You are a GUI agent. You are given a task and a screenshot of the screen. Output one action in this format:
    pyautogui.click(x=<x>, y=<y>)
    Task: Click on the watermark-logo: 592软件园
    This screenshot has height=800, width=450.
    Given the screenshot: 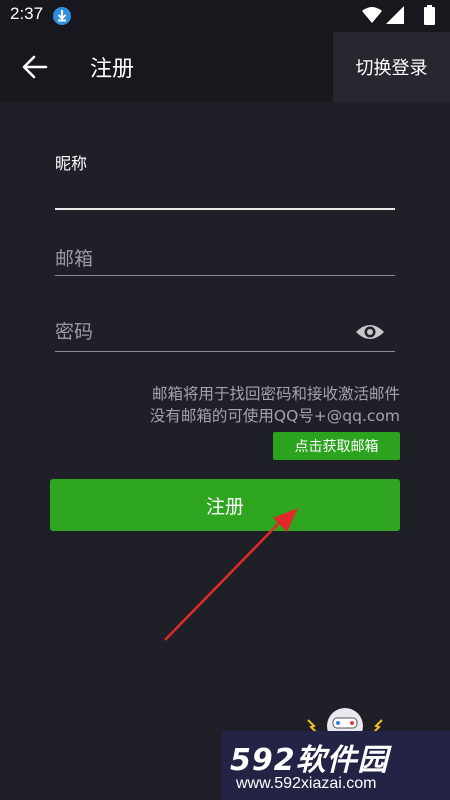 What is the action you would take?
    pyautogui.click(x=309, y=760)
    